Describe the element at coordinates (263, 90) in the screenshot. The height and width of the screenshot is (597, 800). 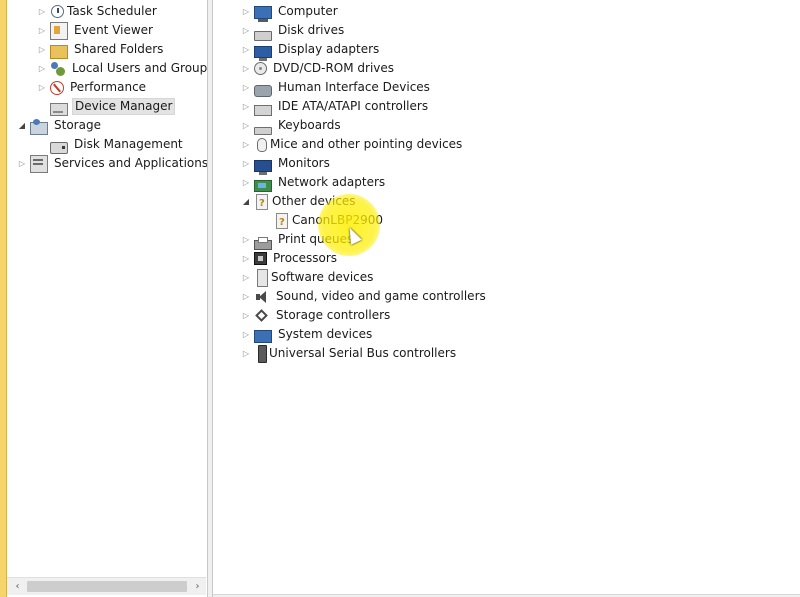
I see `hid-icon` at that location.